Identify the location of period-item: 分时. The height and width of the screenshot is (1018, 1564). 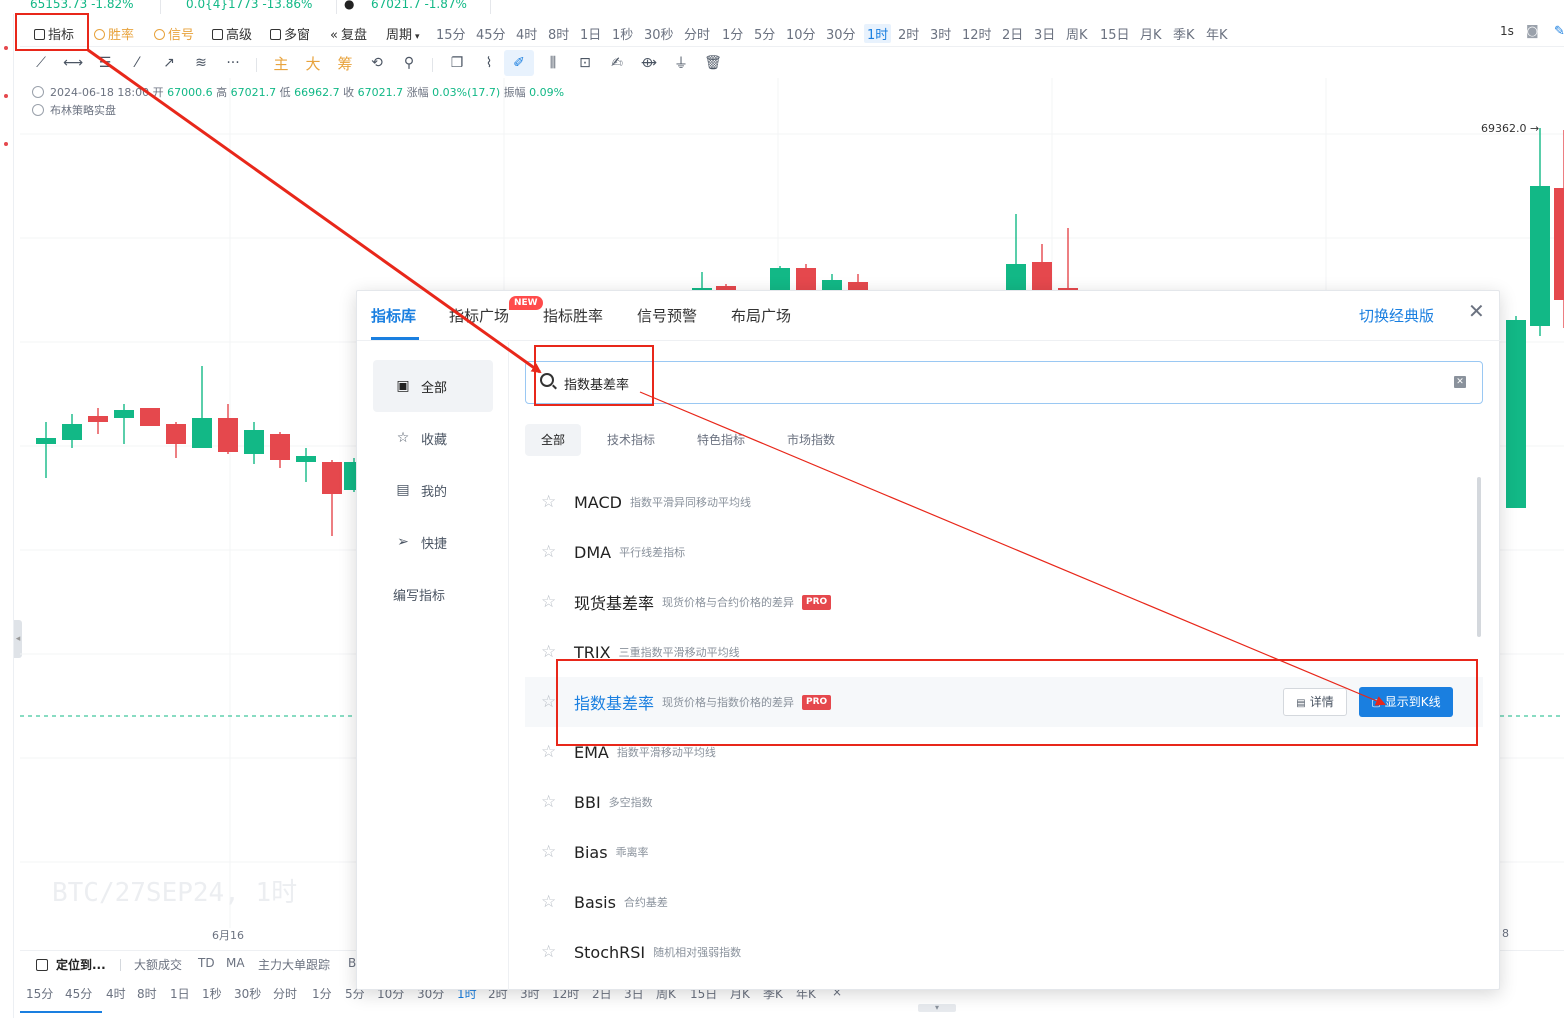
(285, 993).